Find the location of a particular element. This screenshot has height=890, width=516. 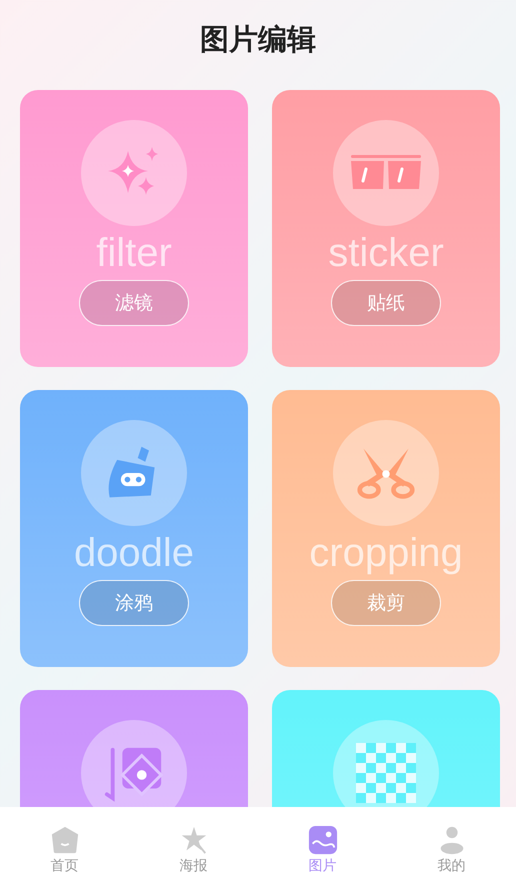

tab-item: 图片 is located at coordinates (322, 850).